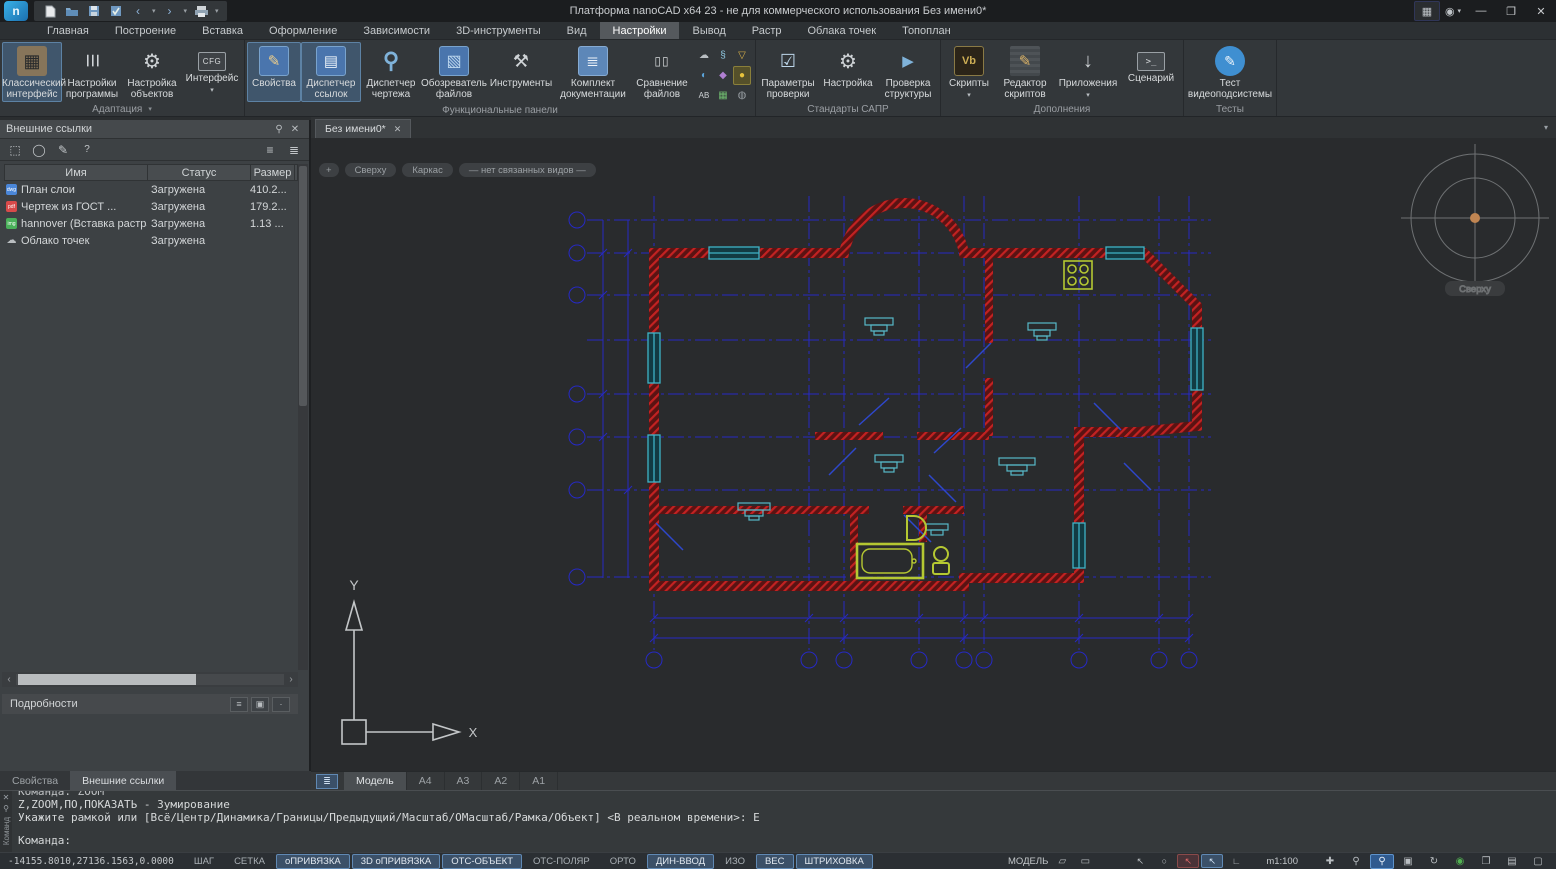 The image size is (1556, 869). What do you see at coordinates (501, 781) in the screenshot?
I see `layout-tab-a2: А2` at bounding box center [501, 781].